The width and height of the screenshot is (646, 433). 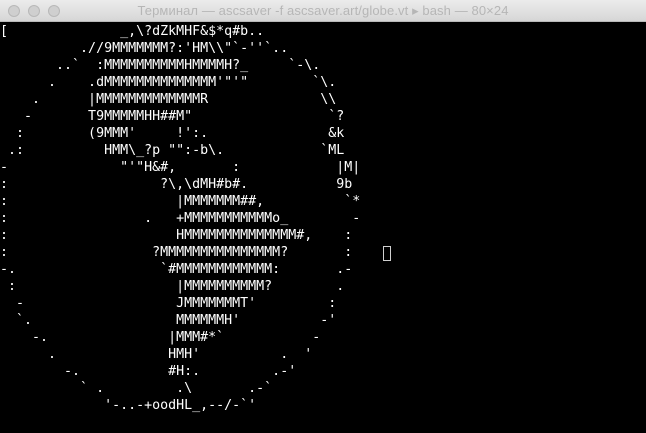 I want to click on terminal-line: -. #H:. .-', so click(x=148, y=371).